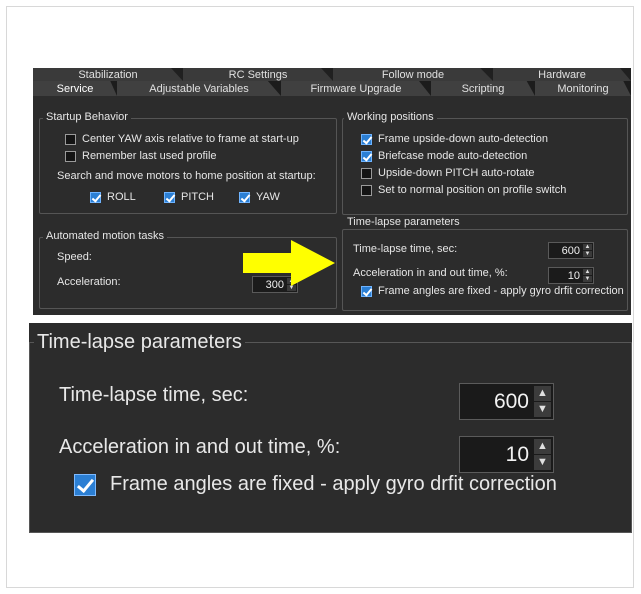 This screenshot has width=641, height=594. I want to click on accel-inout-label: Acceleration in and out time, %:, so click(430, 273).